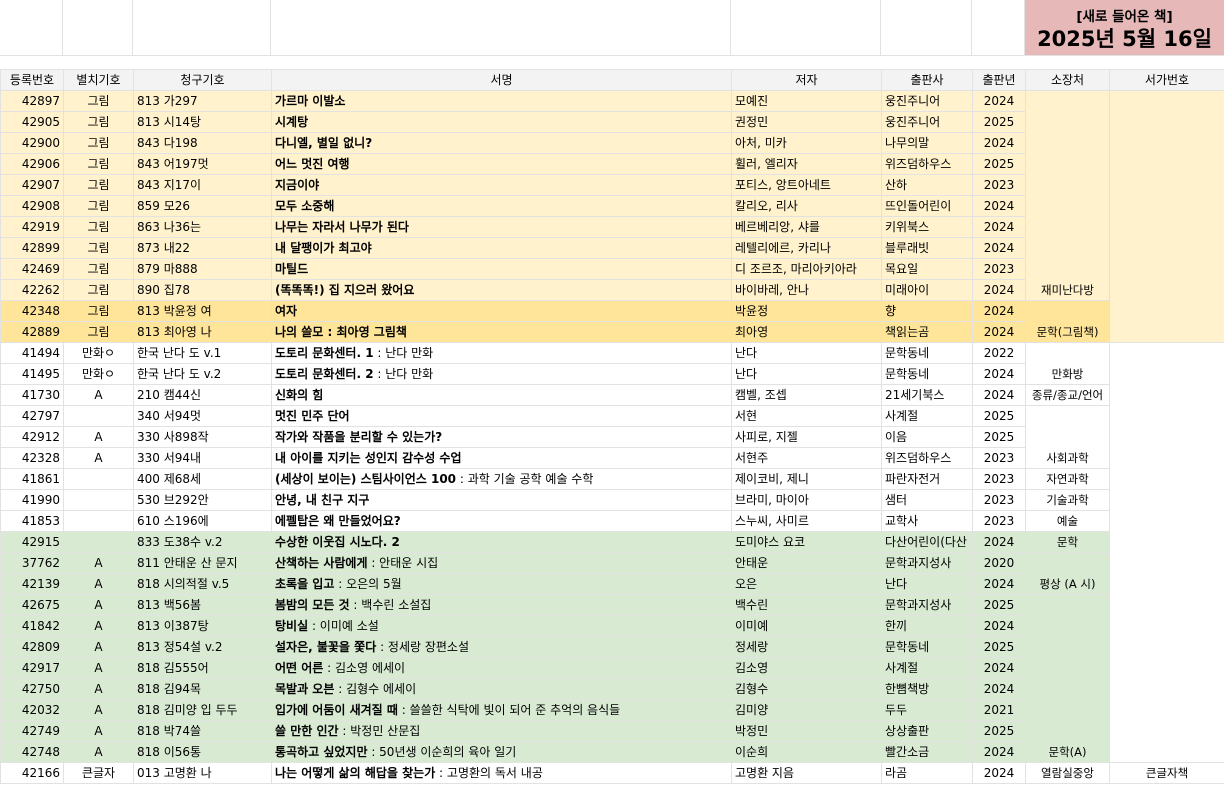 The image size is (1224, 792). I want to click on cell-call-no: 818 박74쓸, so click(202, 731).